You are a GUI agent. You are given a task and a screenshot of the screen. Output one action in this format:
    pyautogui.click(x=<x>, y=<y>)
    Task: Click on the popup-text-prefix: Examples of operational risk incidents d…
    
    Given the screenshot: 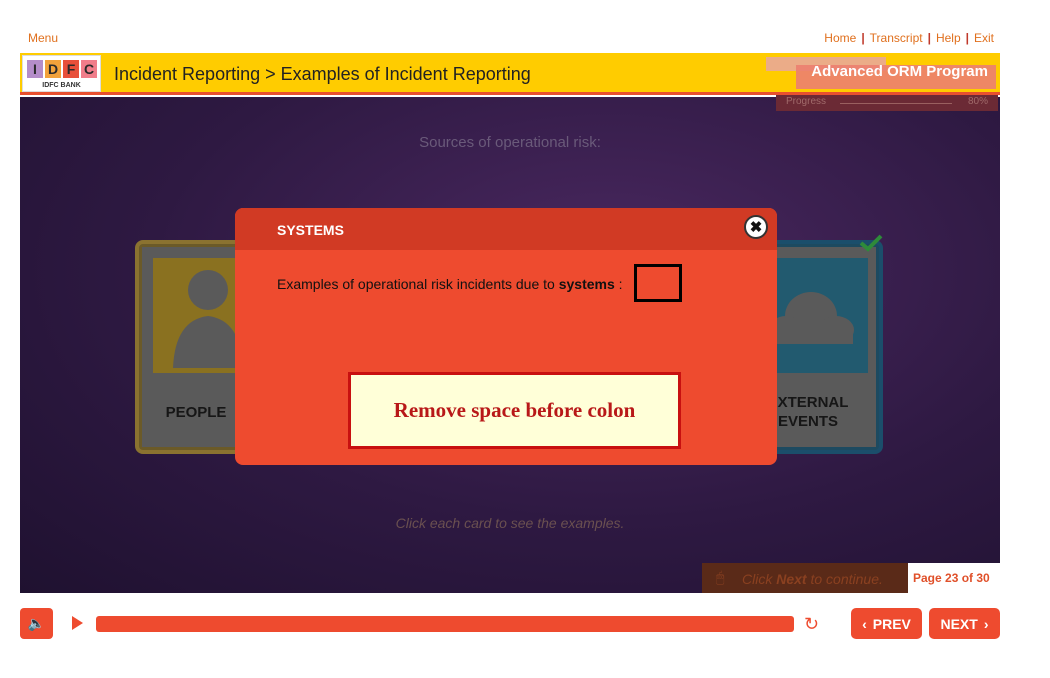 What is the action you would take?
    pyautogui.click(x=418, y=284)
    